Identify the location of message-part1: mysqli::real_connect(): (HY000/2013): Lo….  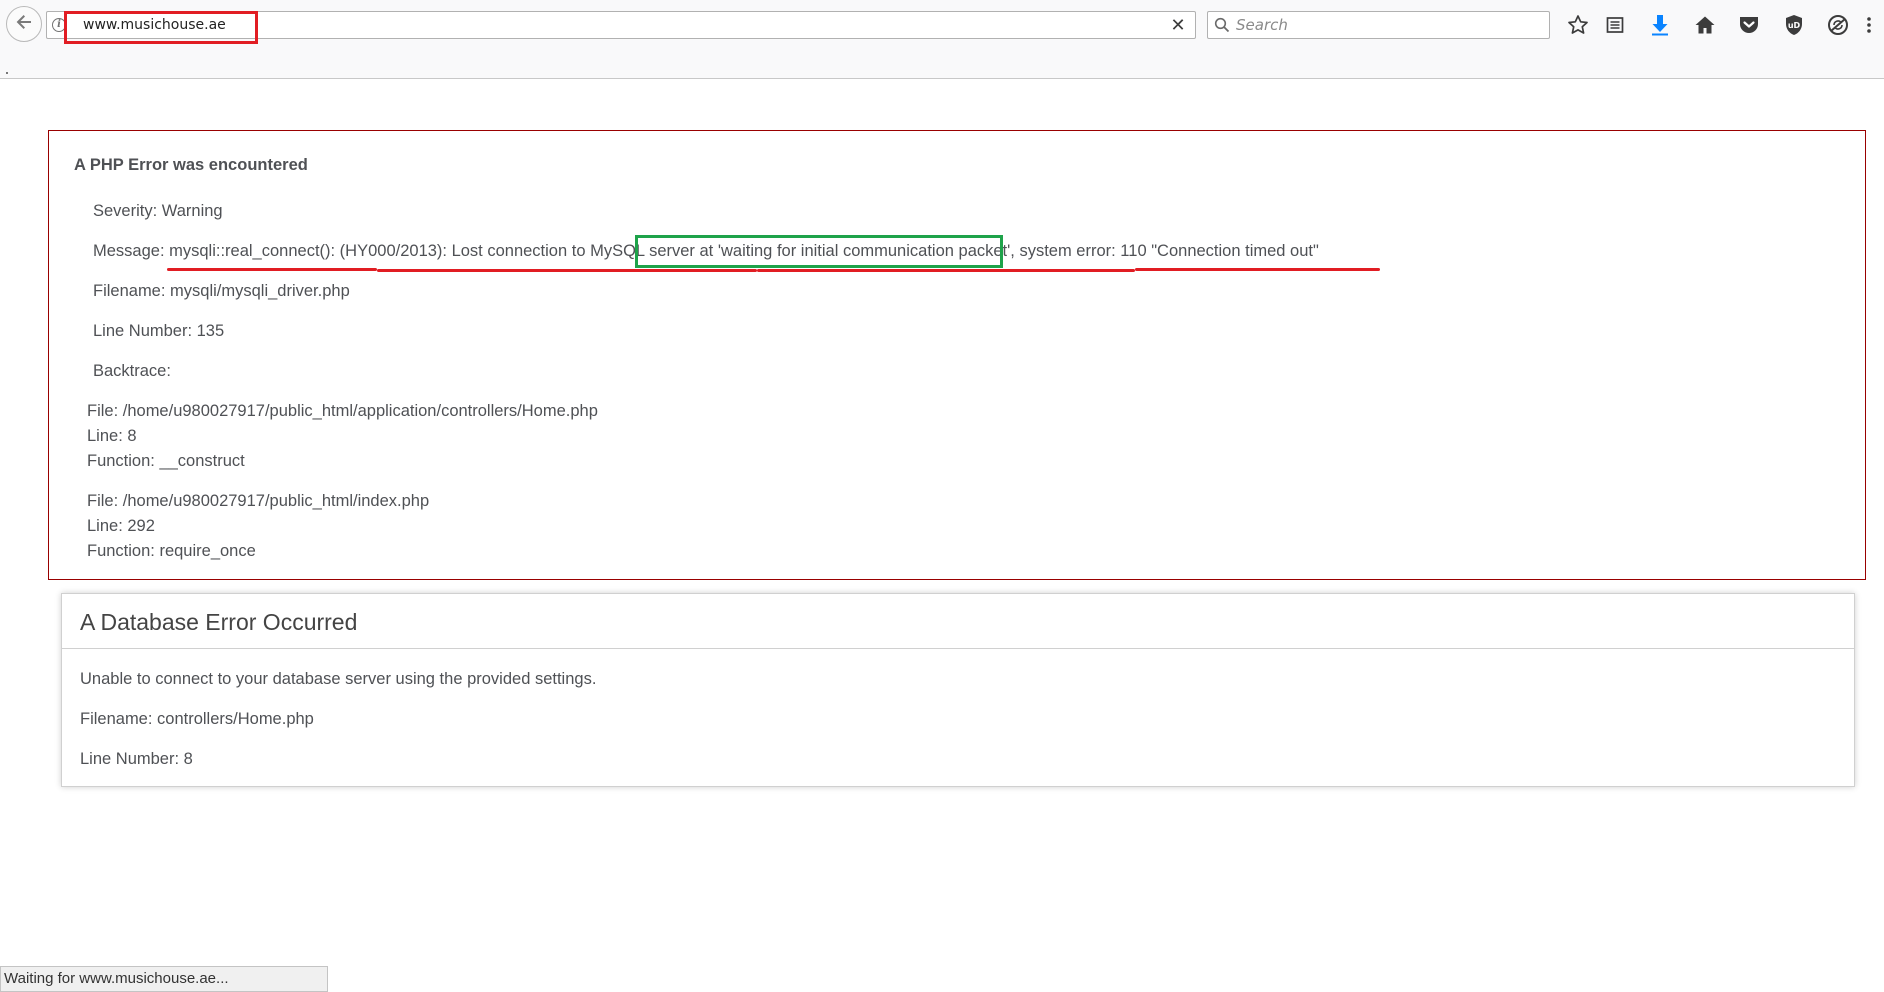
(409, 251).